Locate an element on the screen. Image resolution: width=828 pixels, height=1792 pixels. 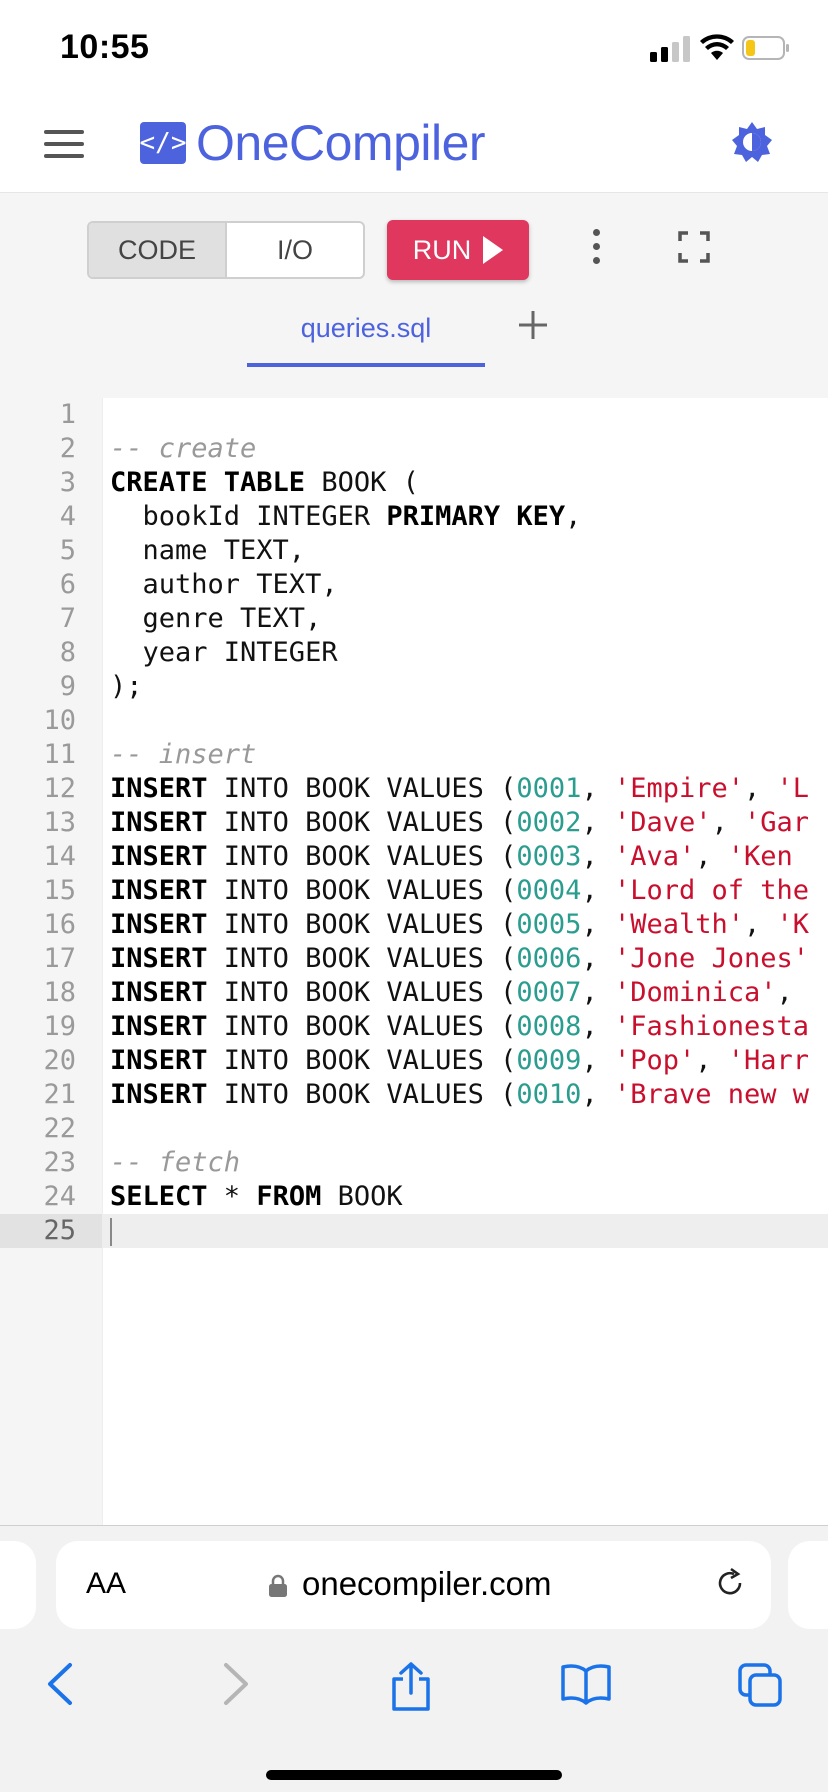
code-token: 'K is located at coordinates (793, 924).